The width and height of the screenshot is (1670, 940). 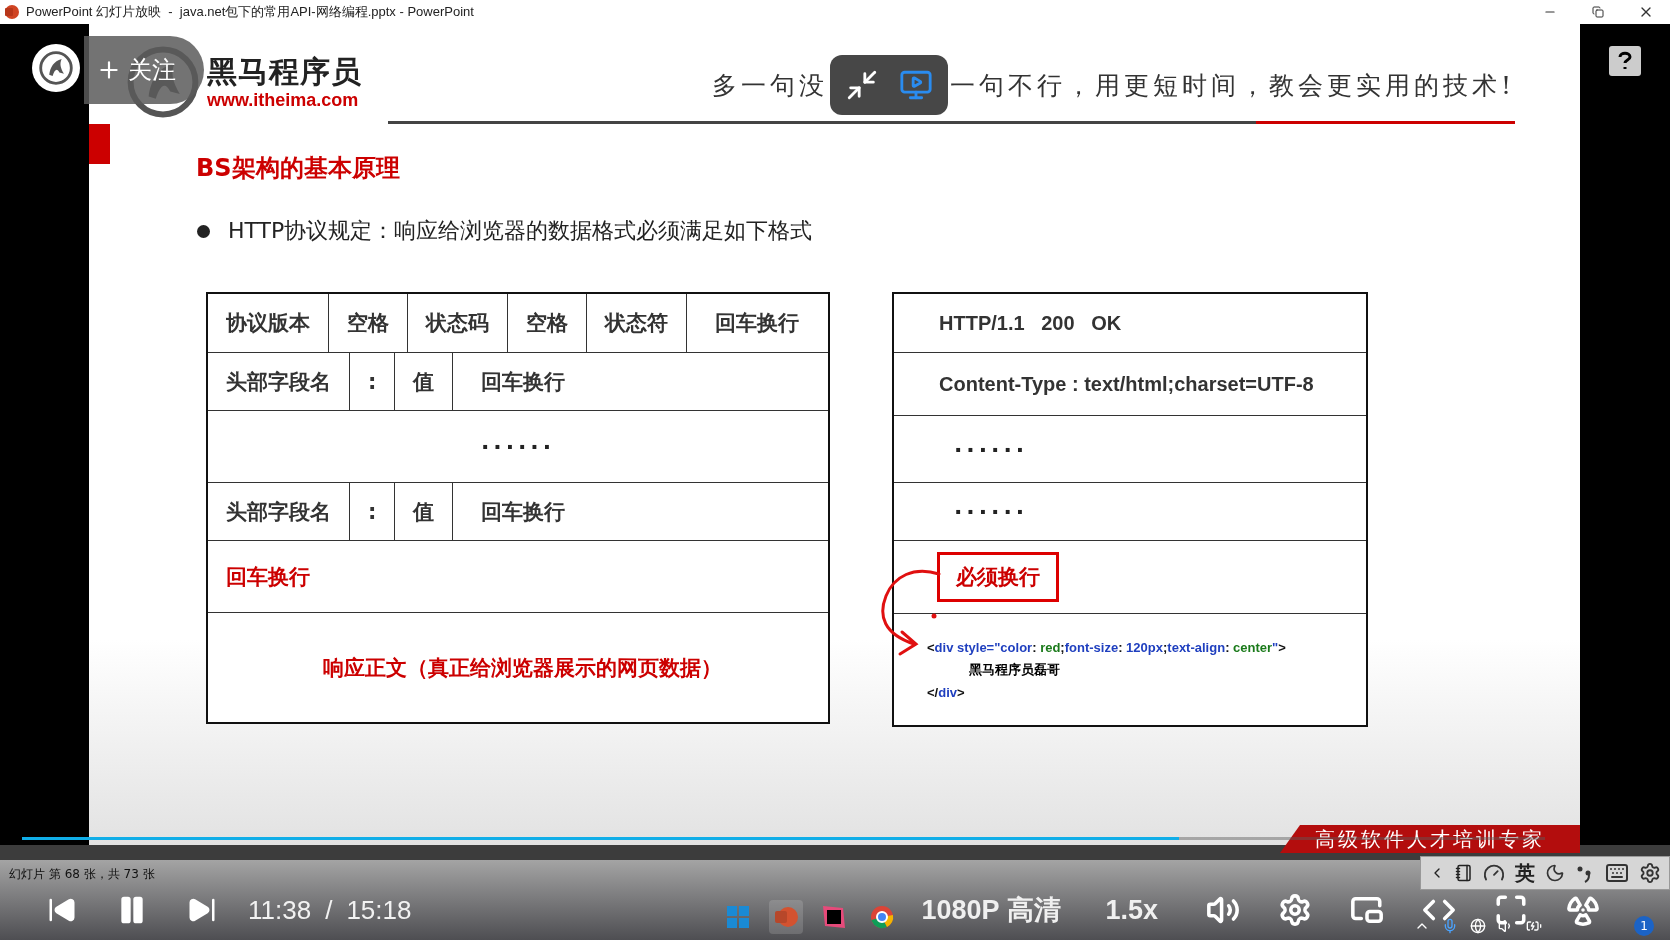 I want to click on table-cell: Content-Type : text/html;charset=UTF-8, so click(x=1126, y=384).